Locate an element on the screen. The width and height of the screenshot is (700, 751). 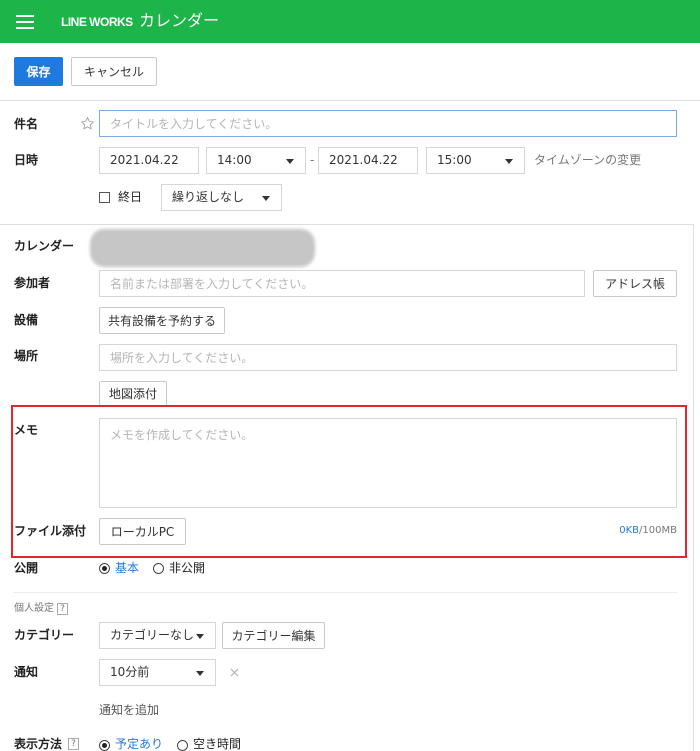
calendar-label: カレンダー is located at coordinates (44, 246).